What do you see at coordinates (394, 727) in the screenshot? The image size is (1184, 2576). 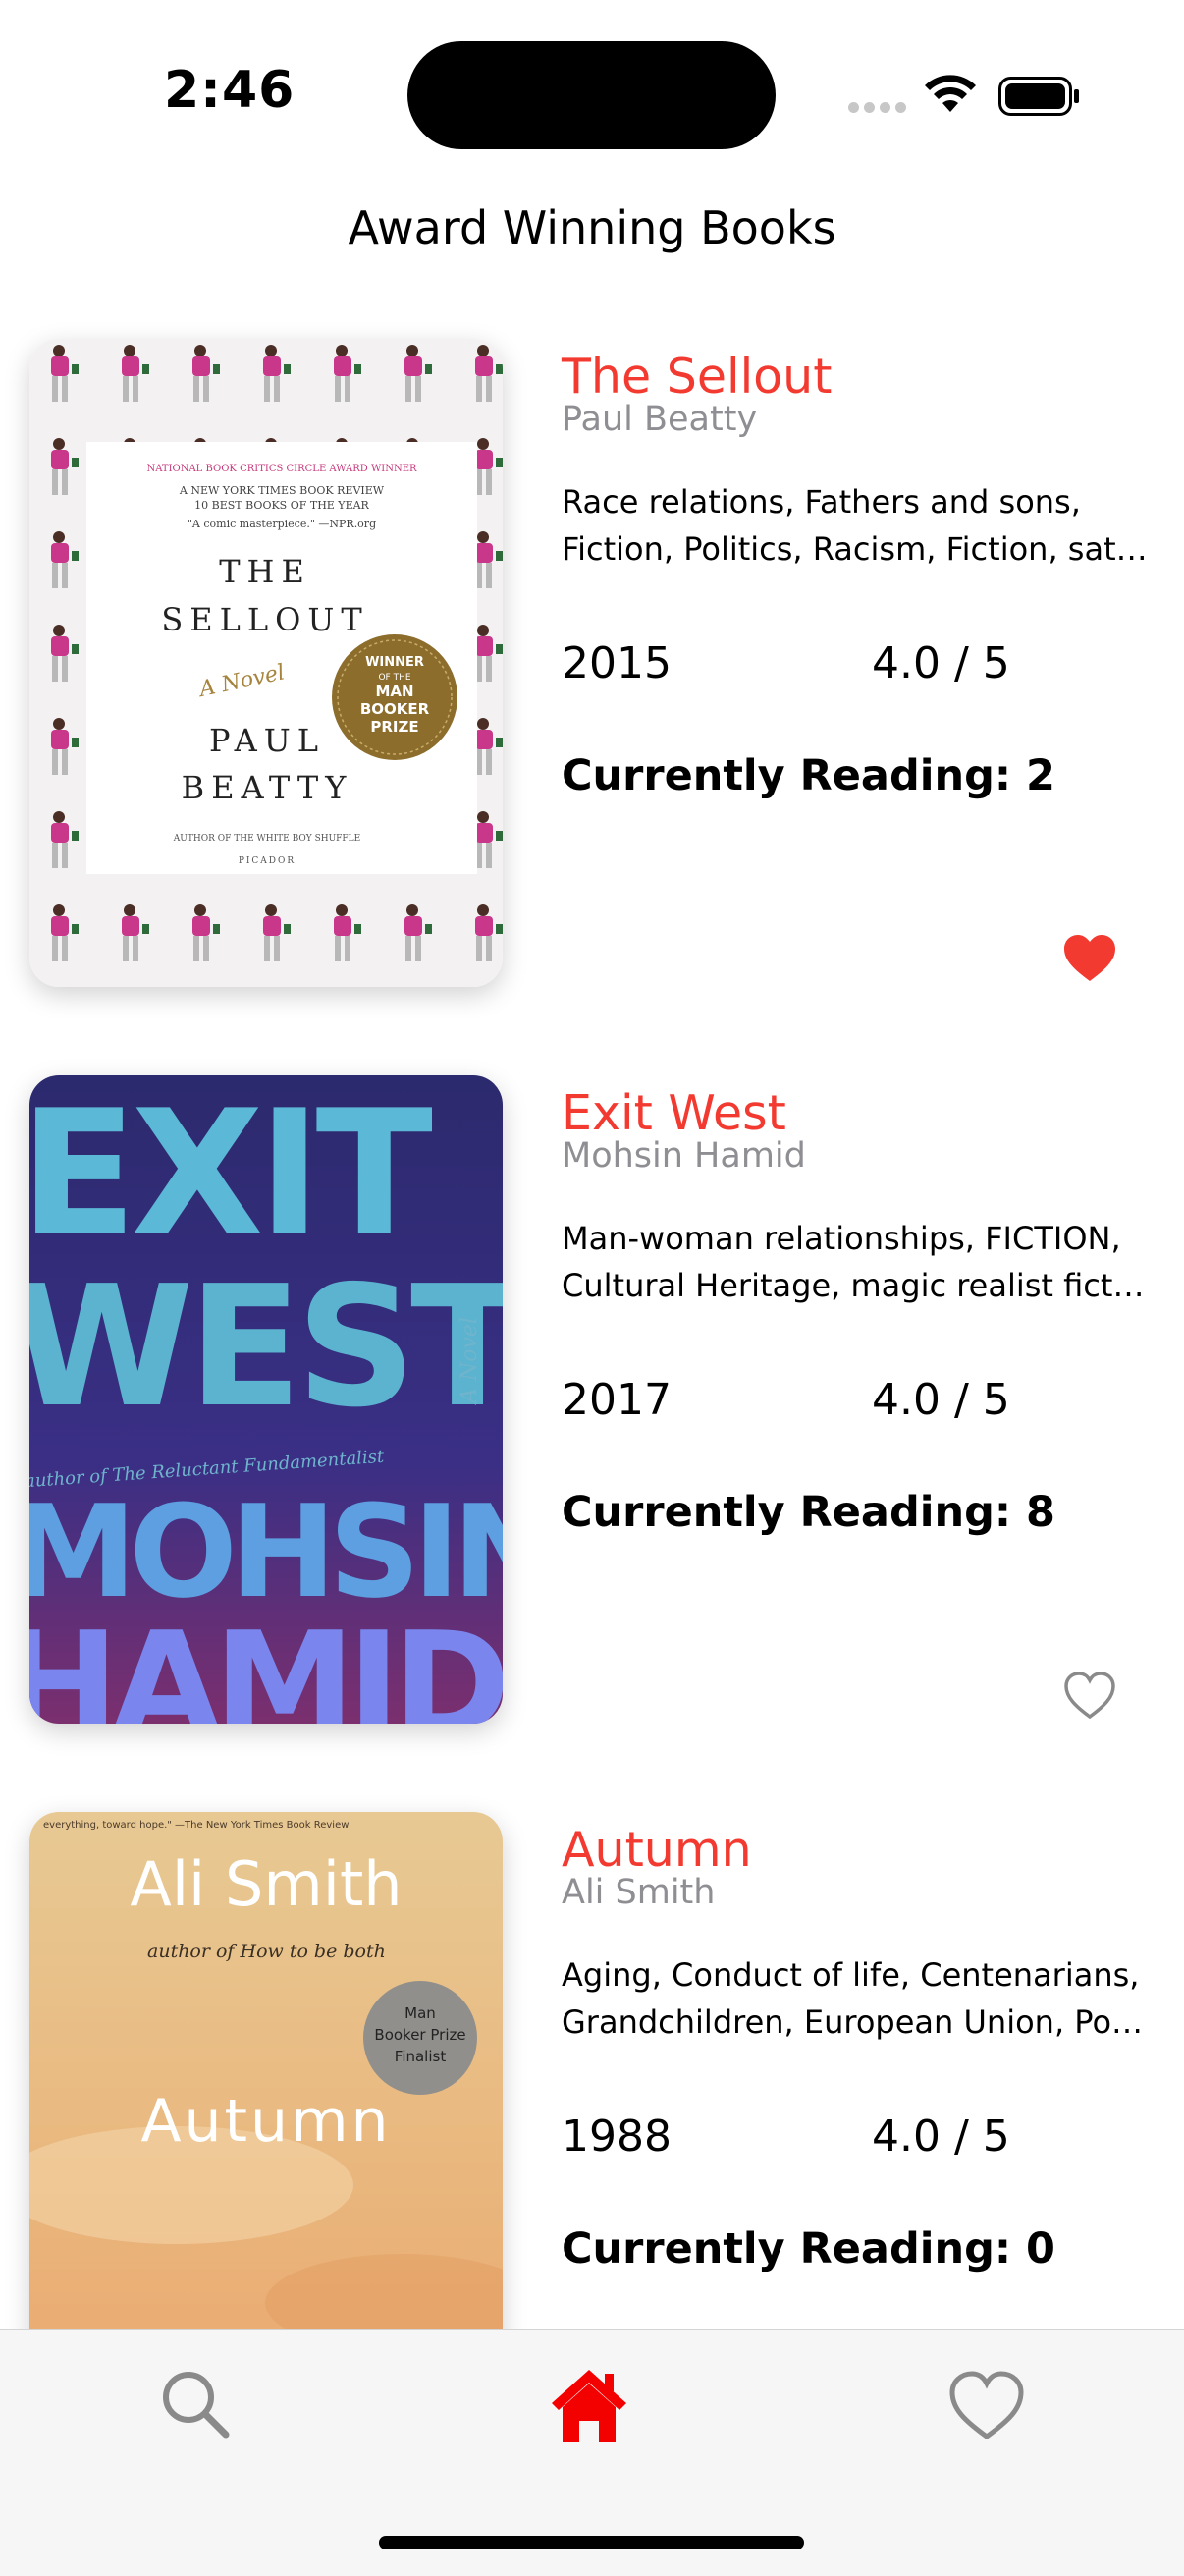 I see `svg-text: PRIZE` at bounding box center [394, 727].